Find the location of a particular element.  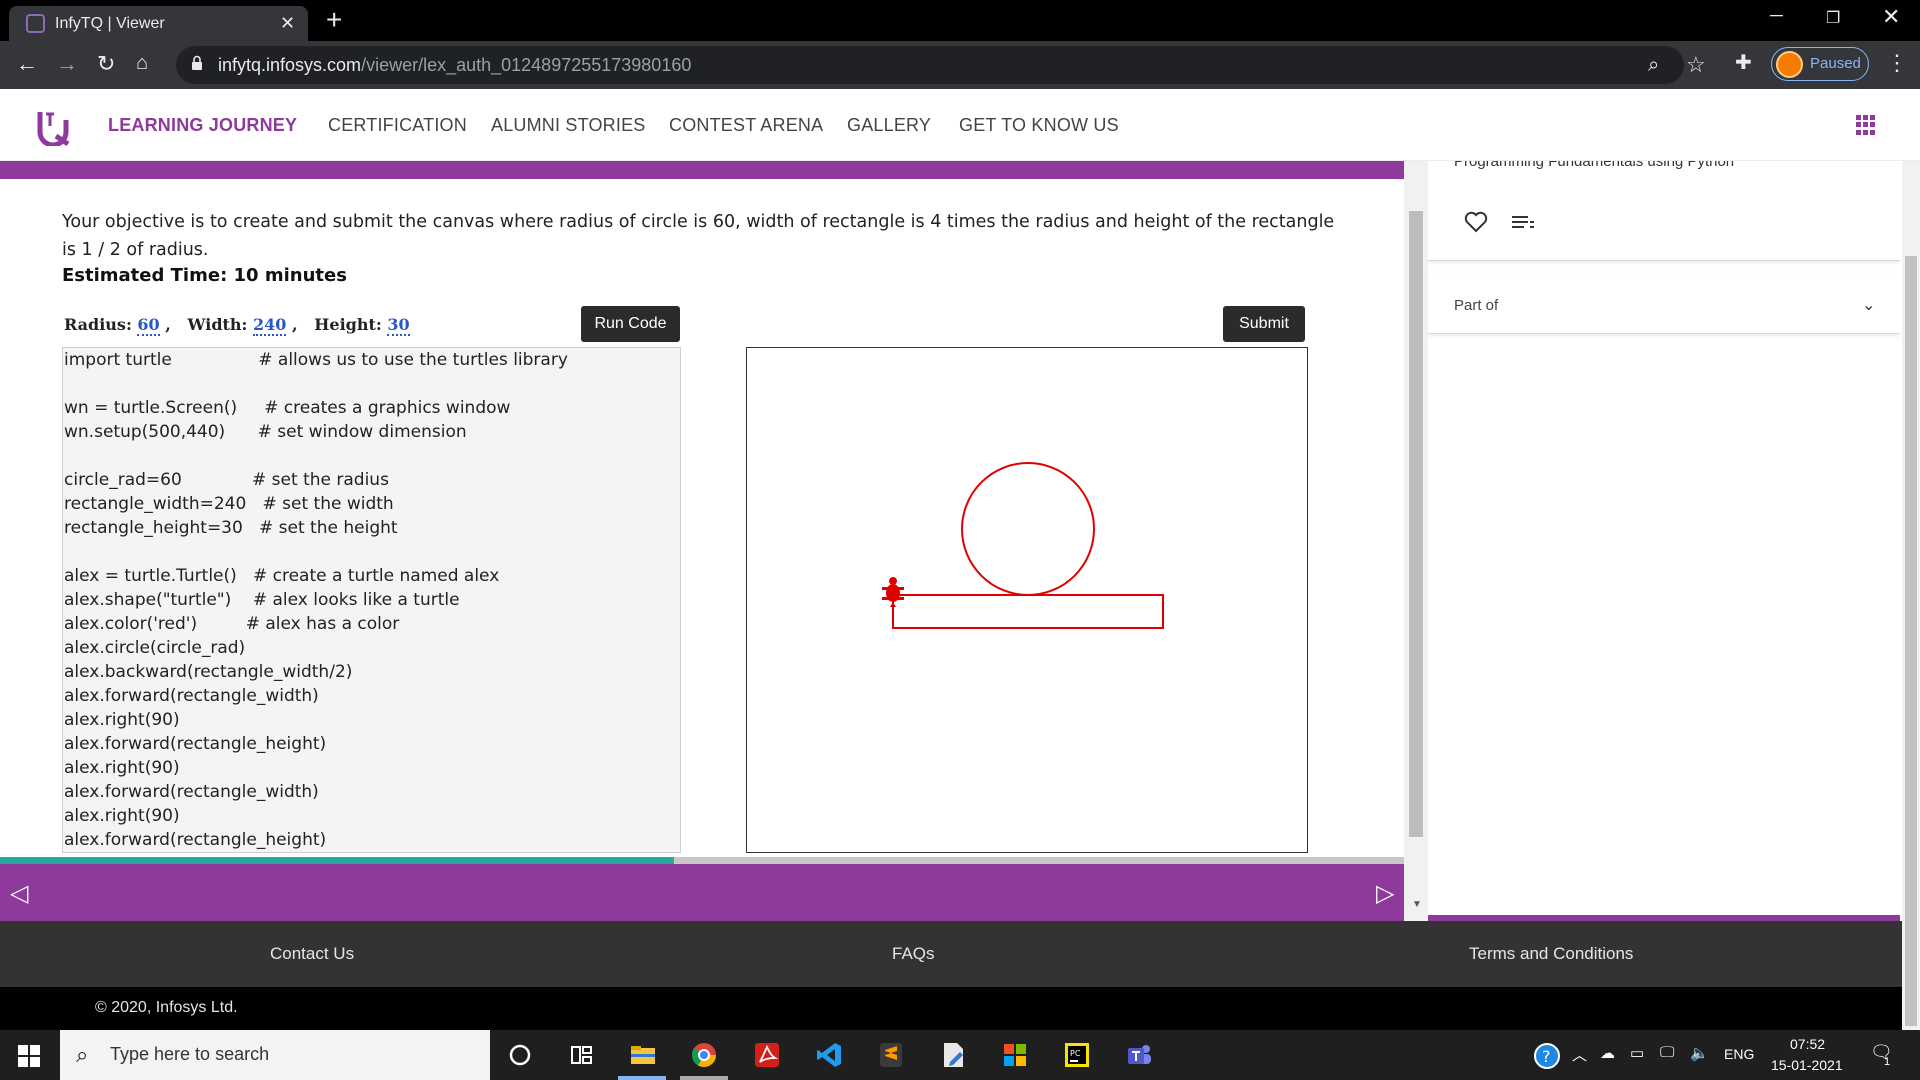

faqs-link: FAQs is located at coordinates (913, 954).